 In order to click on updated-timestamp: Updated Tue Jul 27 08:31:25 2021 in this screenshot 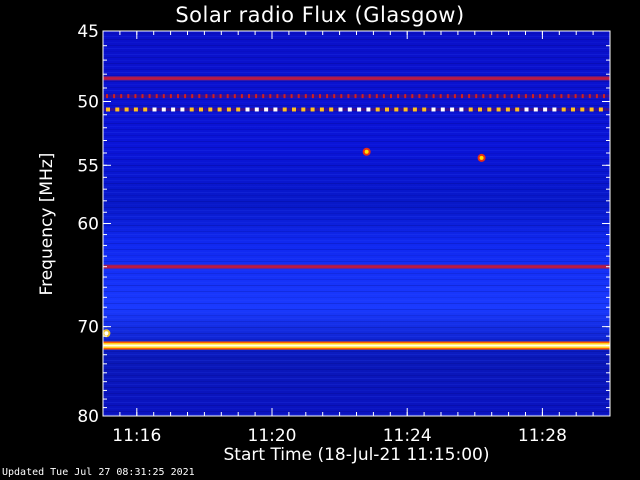, I will do `click(98, 472)`.